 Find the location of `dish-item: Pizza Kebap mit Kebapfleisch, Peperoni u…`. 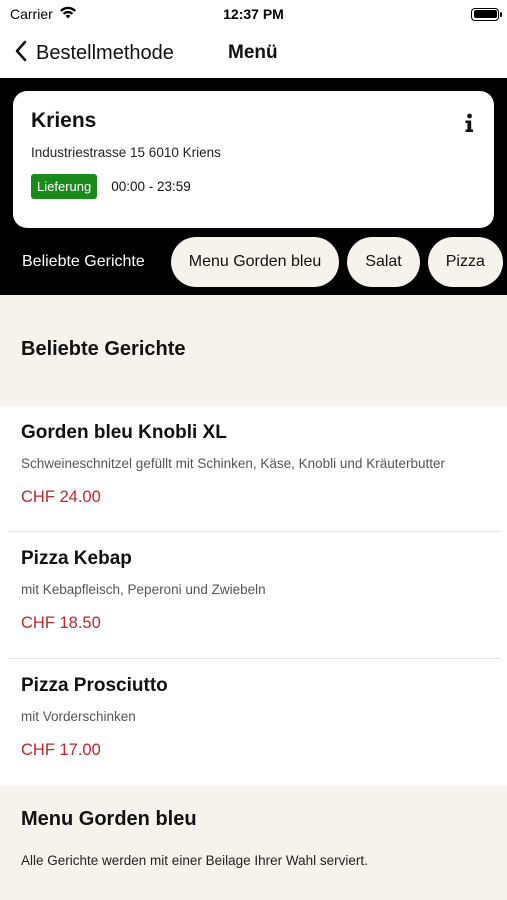

dish-item: Pizza Kebap mit Kebapfleisch, Peperoni u… is located at coordinates (253, 595).